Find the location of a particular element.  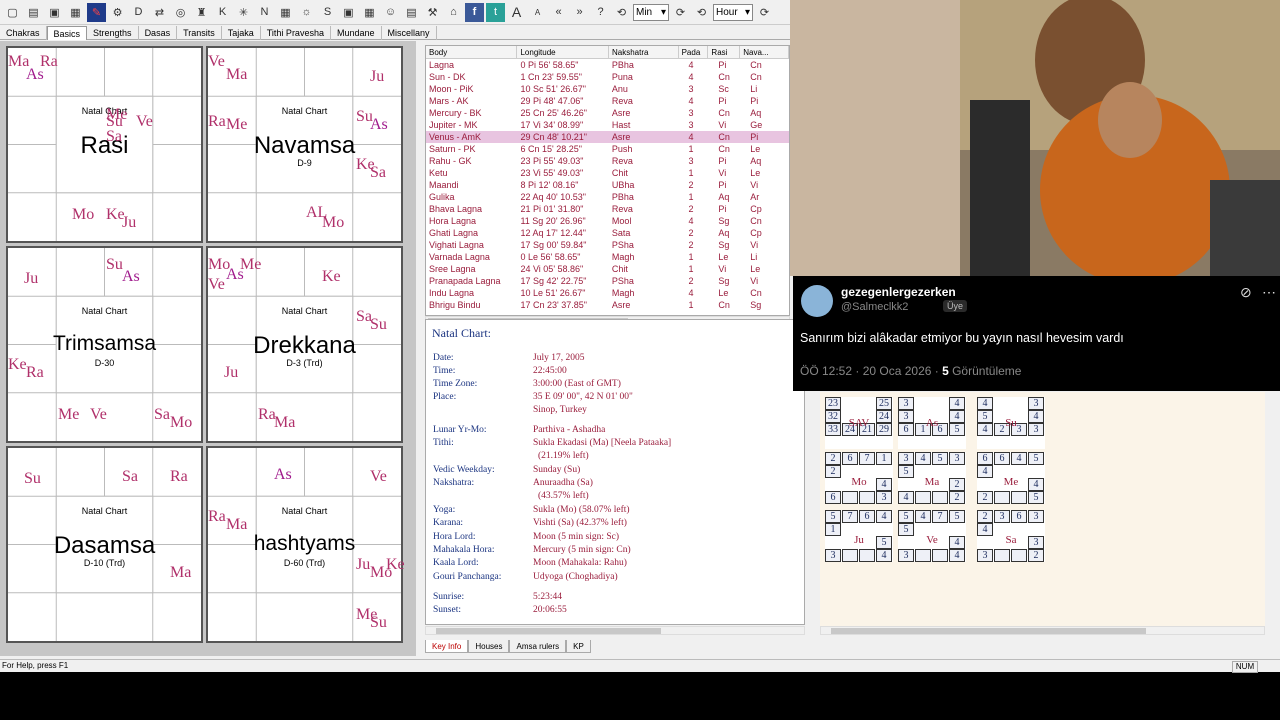

toolbar-compass-icon: ✳ is located at coordinates (243, 12).